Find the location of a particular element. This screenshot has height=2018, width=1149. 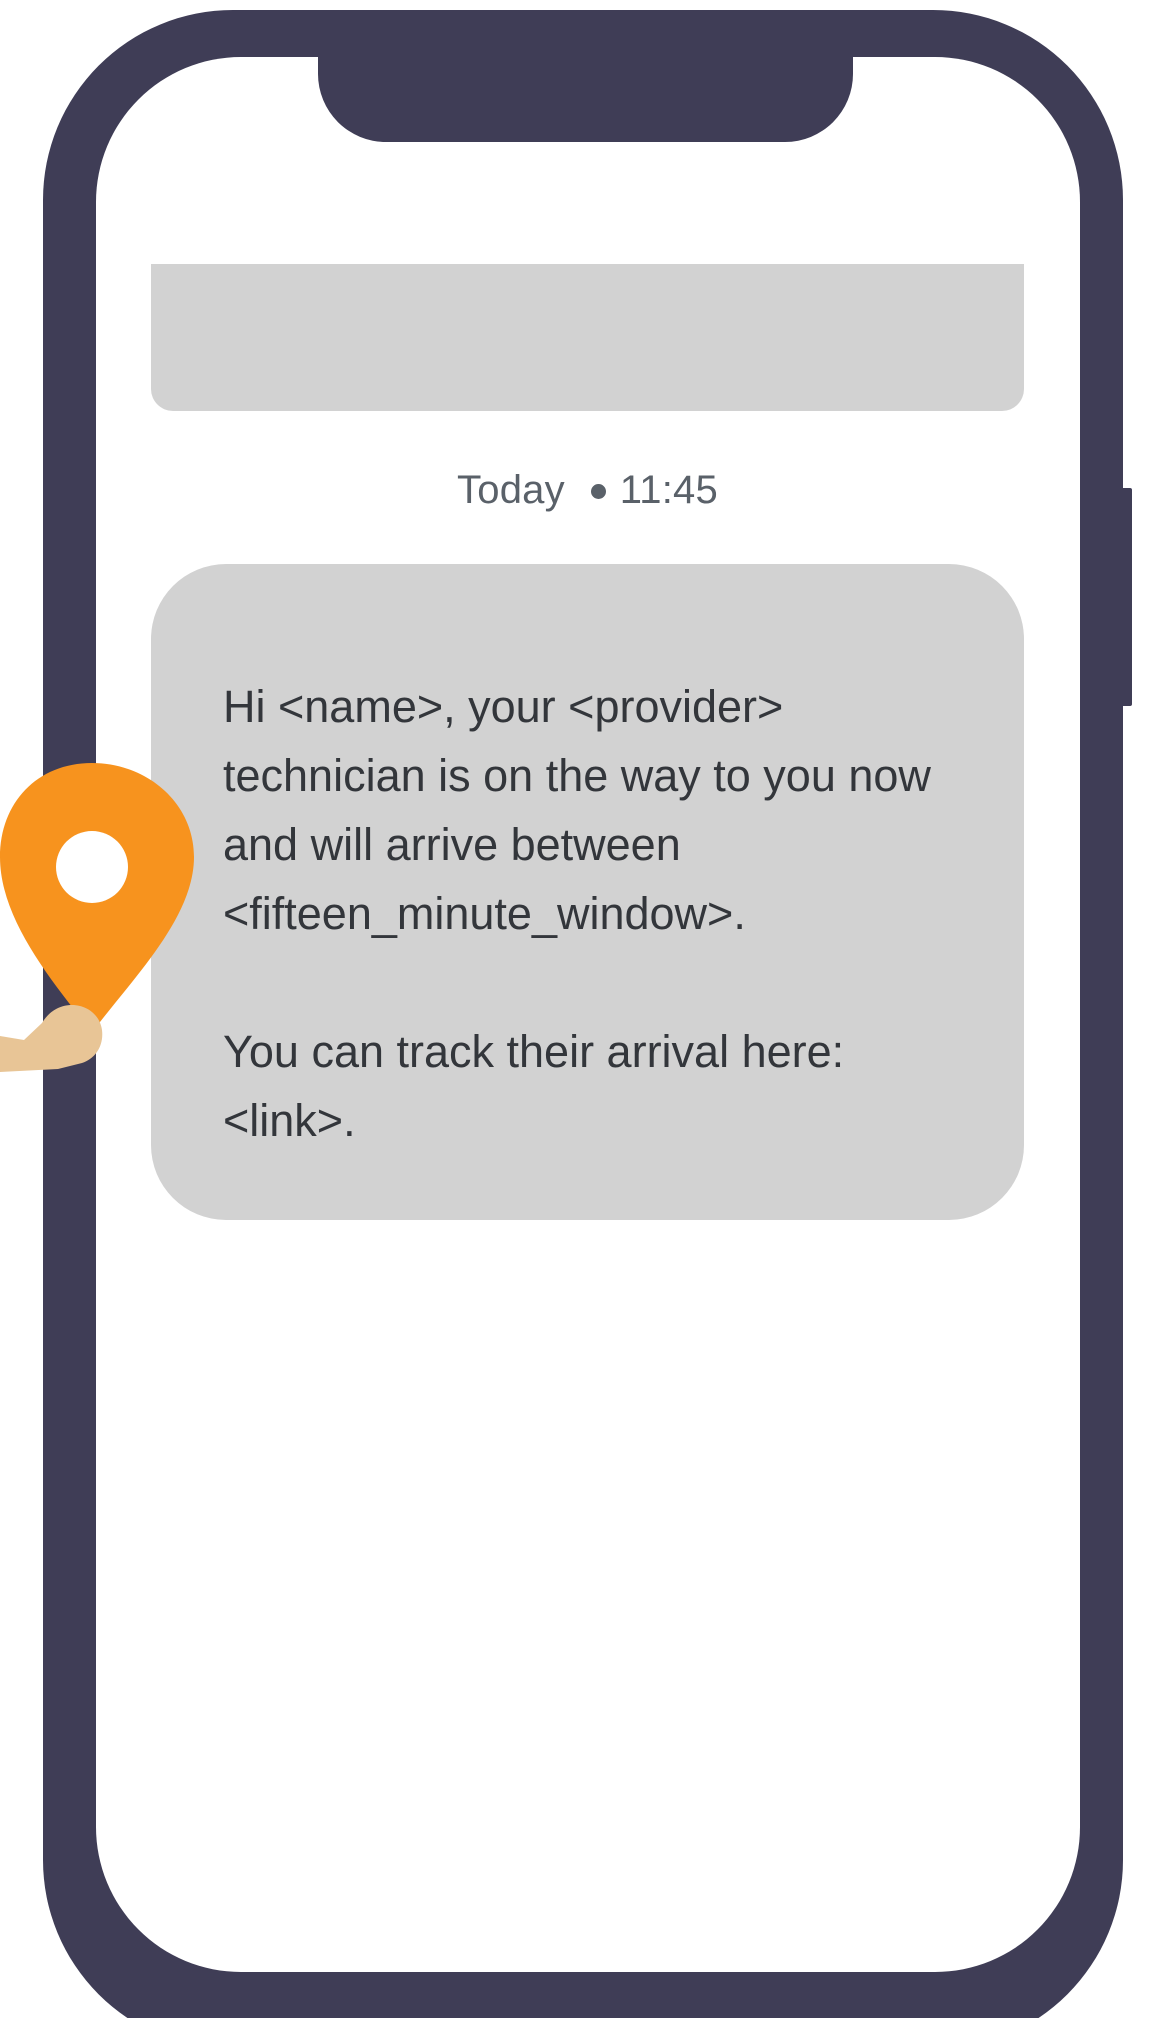

pin-hole is located at coordinates (92, 867).